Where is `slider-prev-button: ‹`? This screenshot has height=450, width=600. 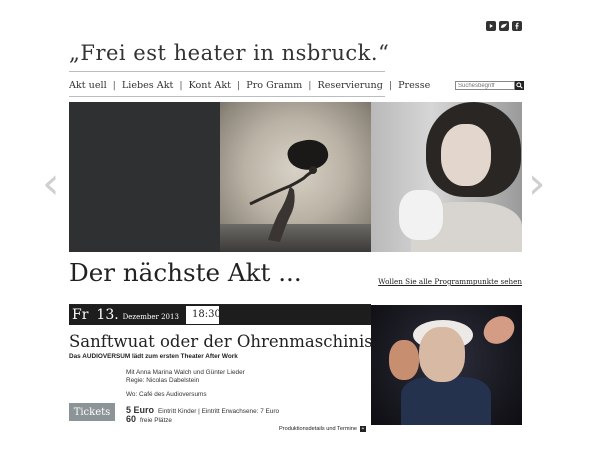 slider-prev-button: ‹ is located at coordinates (51, 183).